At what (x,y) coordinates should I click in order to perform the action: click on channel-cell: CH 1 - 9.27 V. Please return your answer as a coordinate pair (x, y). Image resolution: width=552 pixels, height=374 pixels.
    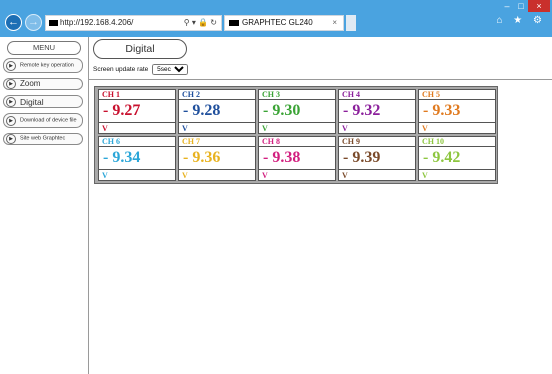
    Looking at the image, I should click on (137, 111).